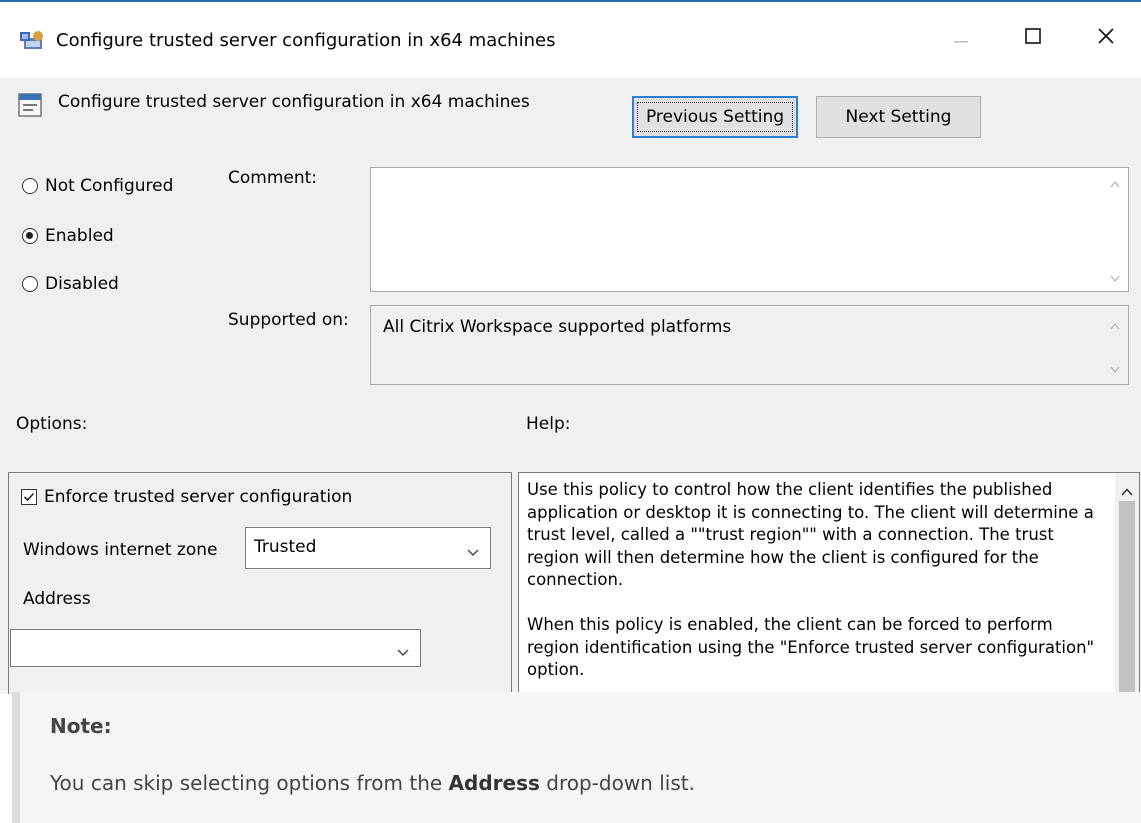 This screenshot has width=1141, height=823. What do you see at coordinates (898, 117) in the screenshot?
I see `next-setting-button: Next Setting` at bounding box center [898, 117].